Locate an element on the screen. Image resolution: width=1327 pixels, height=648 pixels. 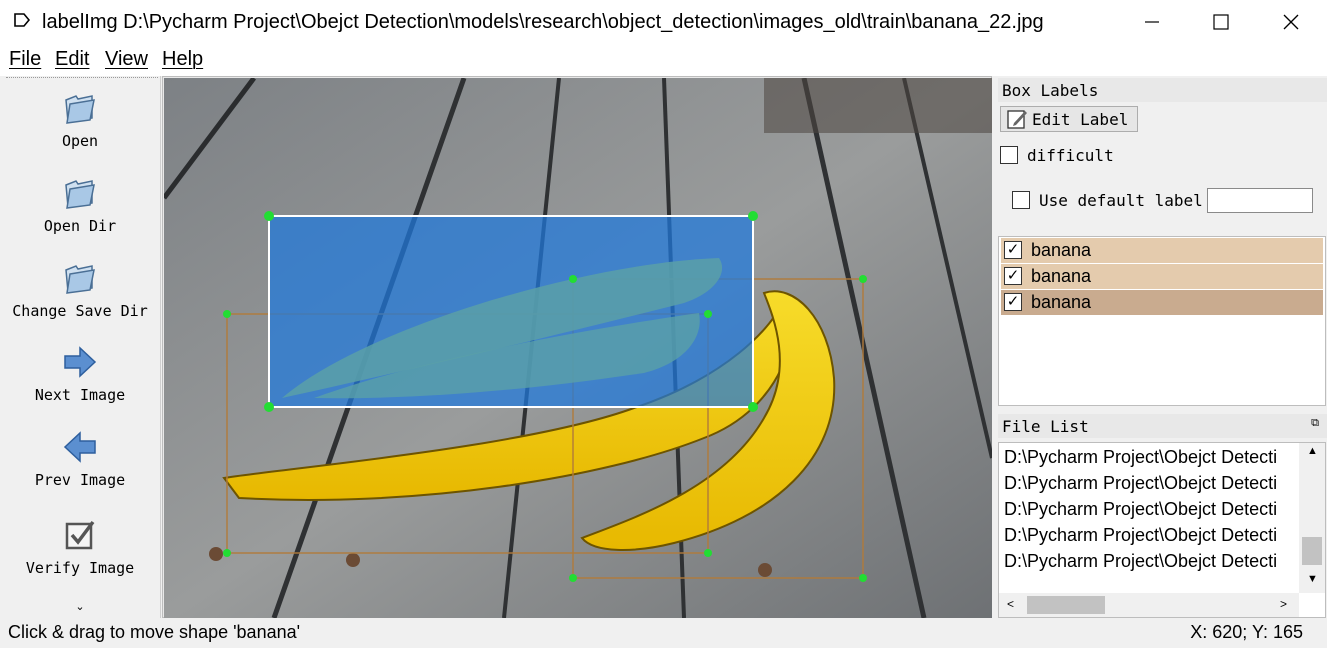
menu-help: Help is located at coordinates (182, 59).